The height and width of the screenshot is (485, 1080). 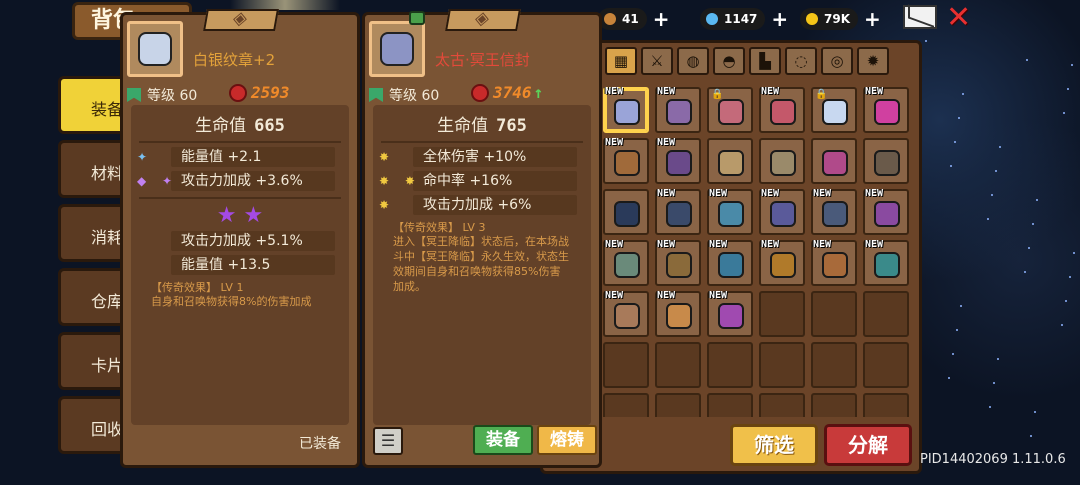 What do you see at coordinates (621, 61) in the screenshot?
I see `all-grid-icon: ▦` at bounding box center [621, 61].